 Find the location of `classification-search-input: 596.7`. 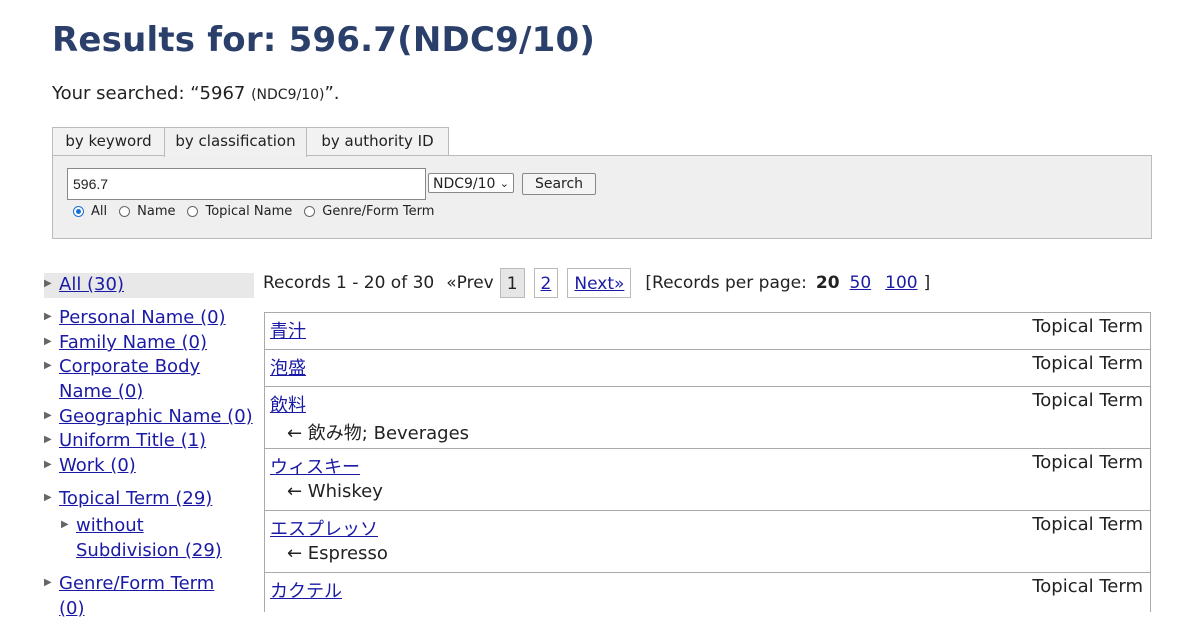

classification-search-input: 596.7 is located at coordinates (246, 184).